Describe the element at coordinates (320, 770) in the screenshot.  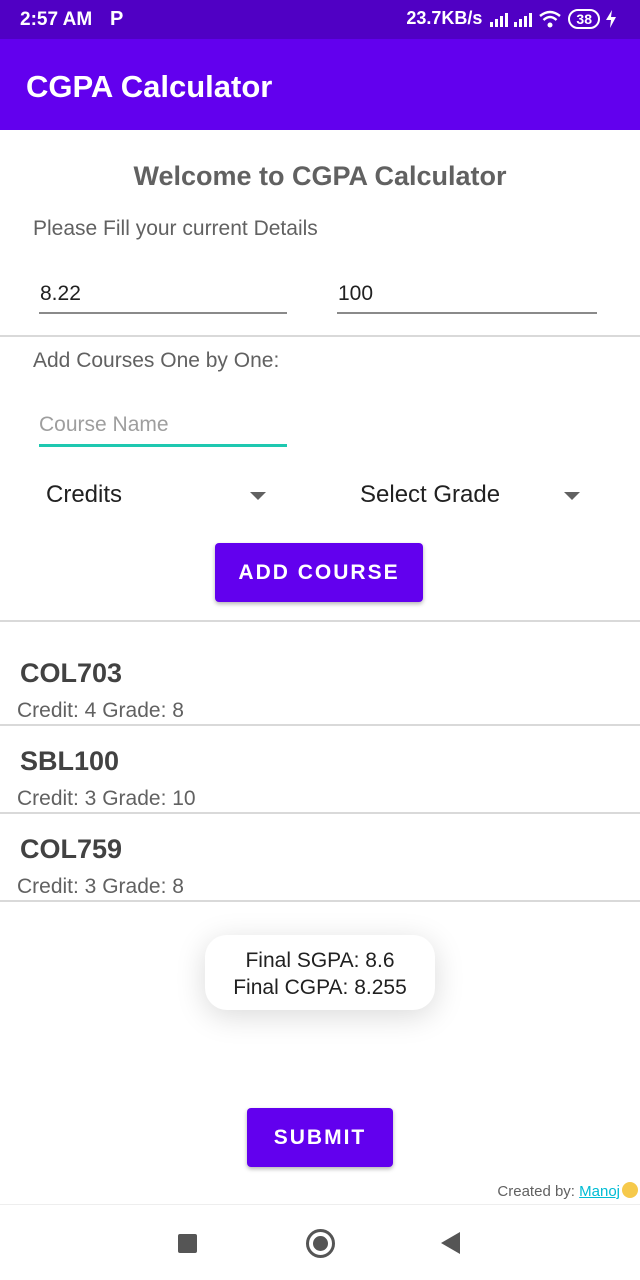
I see `list-item: SBL100 Credit: 3 Grade: 10` at that location.